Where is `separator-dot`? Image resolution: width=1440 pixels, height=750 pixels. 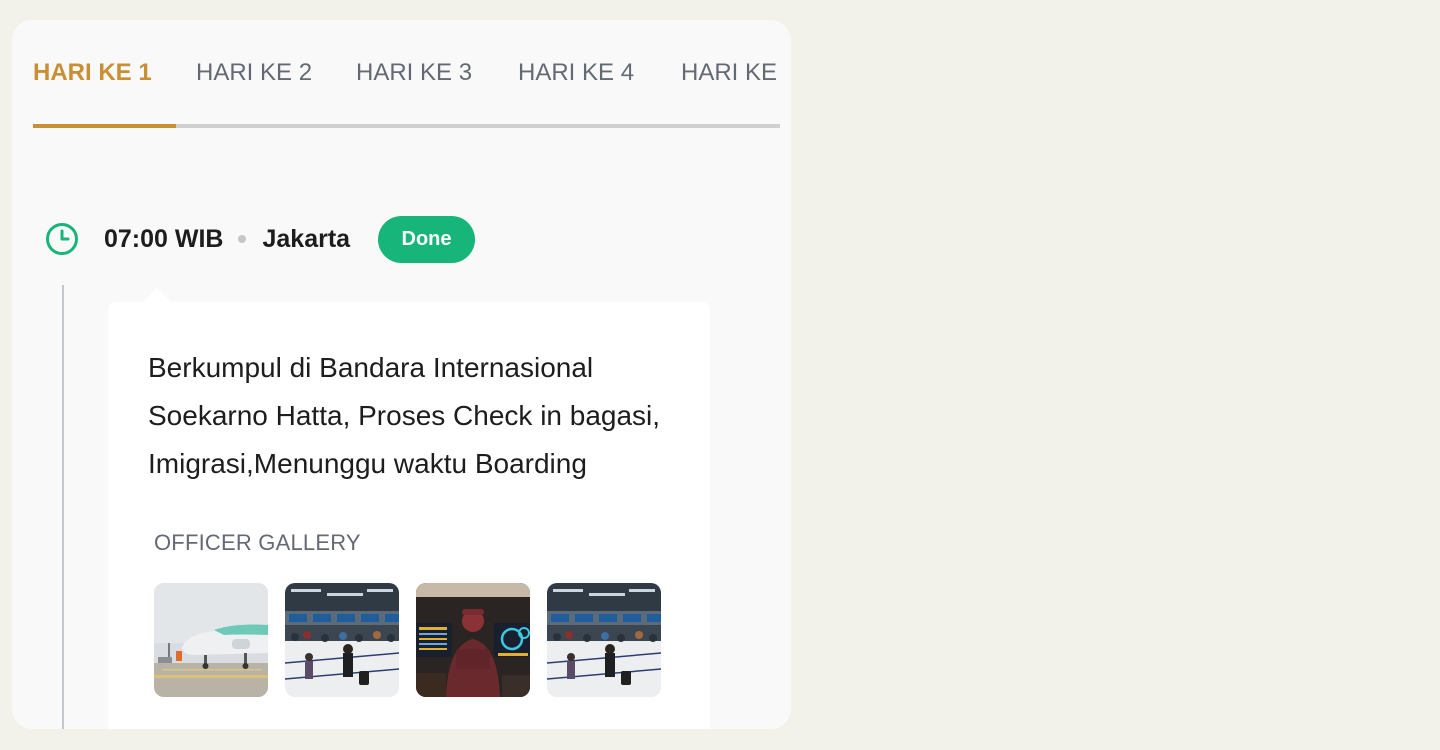 separator-dot is located at coordinates (242, 239).